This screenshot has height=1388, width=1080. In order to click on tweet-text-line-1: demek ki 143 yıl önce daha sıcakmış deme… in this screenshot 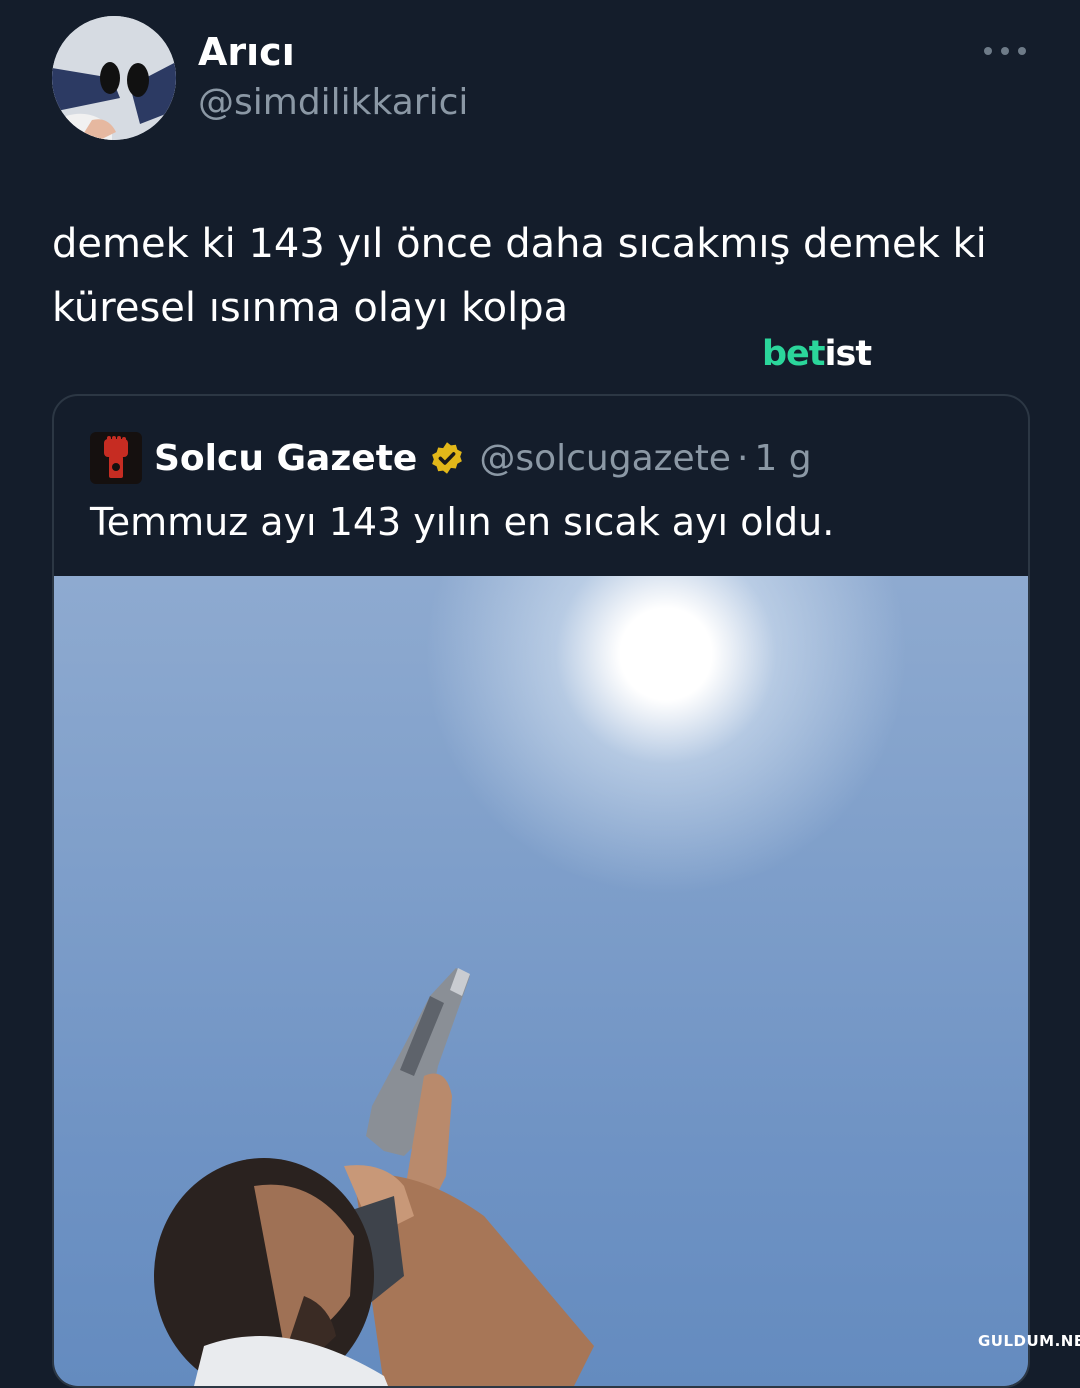, I will do `click(519, 244)`.